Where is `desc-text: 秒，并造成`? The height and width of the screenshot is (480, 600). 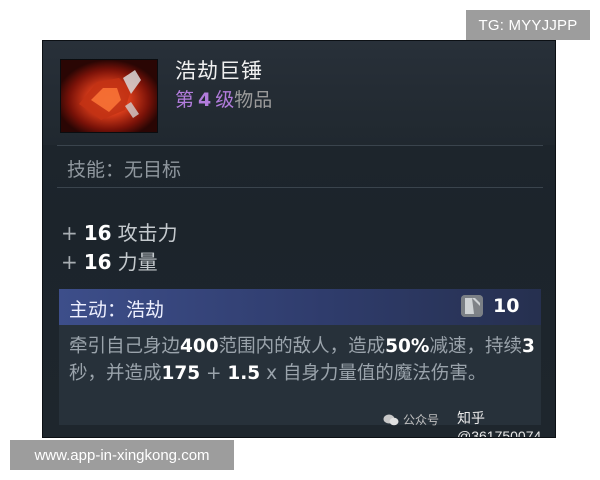
desc-text: 秒，并造成 is located at coordinates (115, 373).